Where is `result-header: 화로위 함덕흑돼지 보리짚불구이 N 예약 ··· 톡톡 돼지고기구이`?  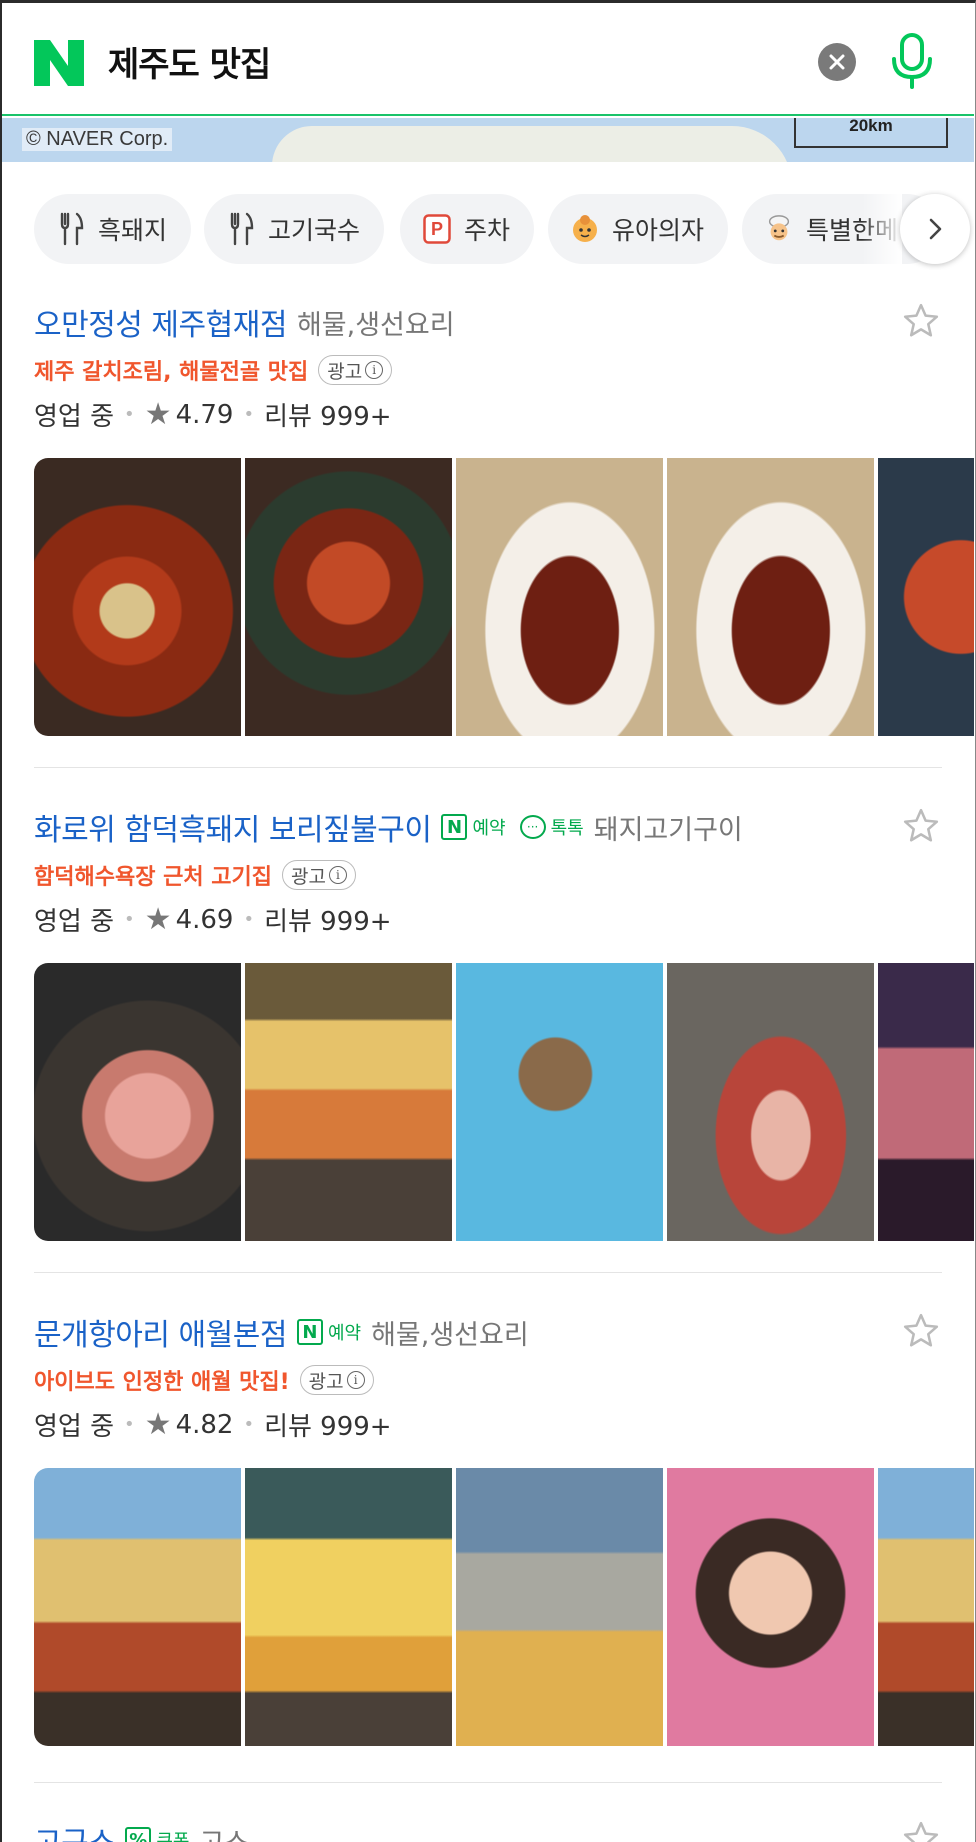
result-header: 화로위 함덕흑돼지 보리짚불구이 N 예약 ··· 톡톡 돼지고기구이 is located at coordinates (388, 827).